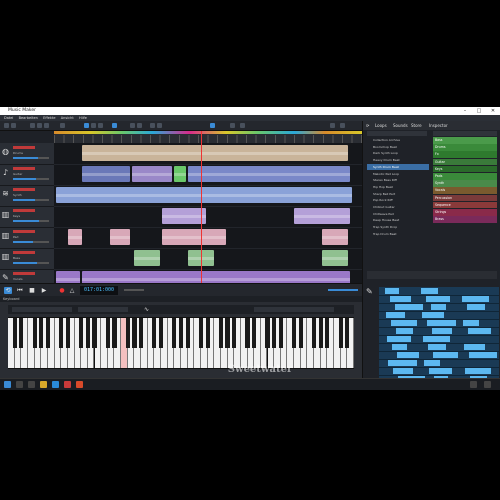 The width and height of the screenshot is (500, 500). What do you see at coordinates (208, 137) in the screenshot?
I see `timeline-ruler` at bounding box center [208, 137].